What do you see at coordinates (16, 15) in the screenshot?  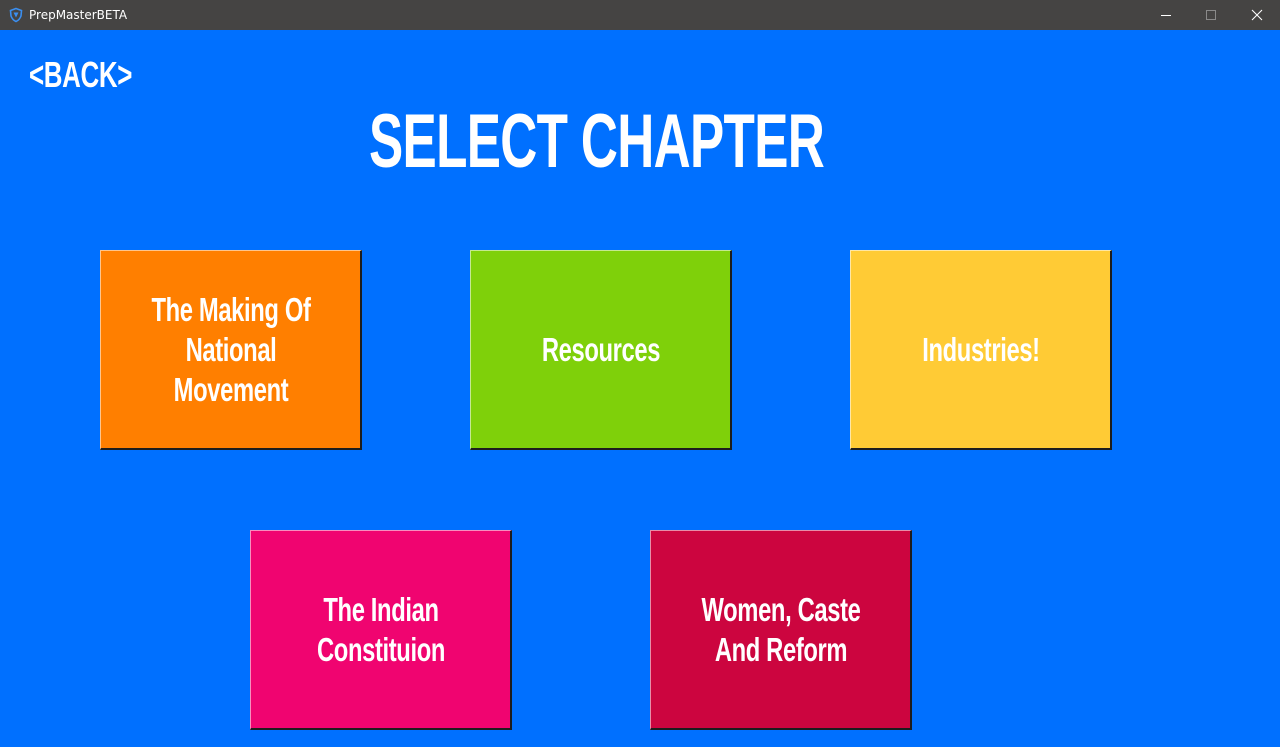 I see `app-icon` at bounding box center [16, 15].